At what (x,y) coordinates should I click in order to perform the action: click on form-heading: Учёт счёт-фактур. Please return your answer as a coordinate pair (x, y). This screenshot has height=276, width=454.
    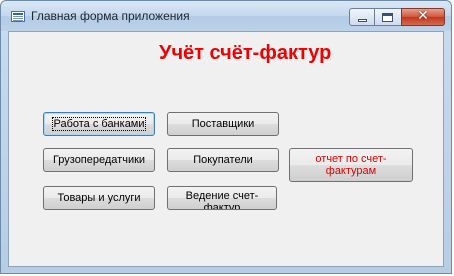
    Looking at the image, I should click on (245, 53).